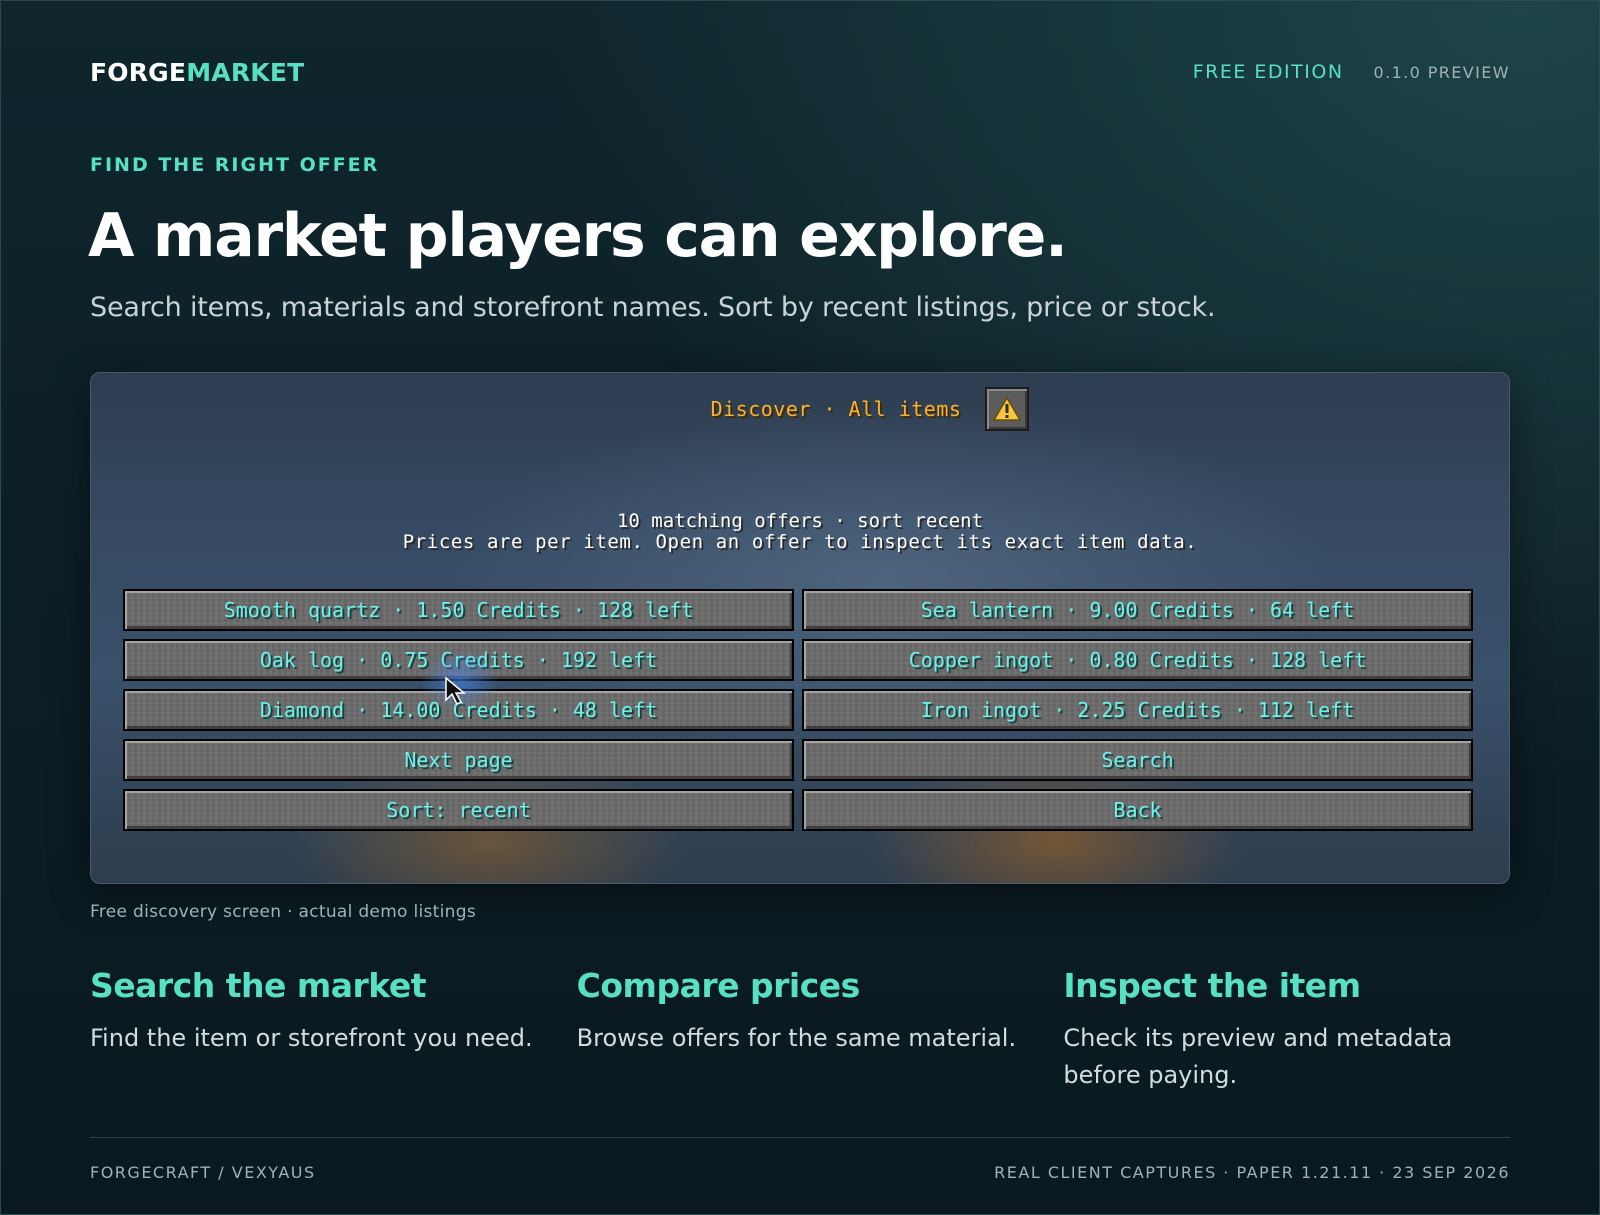  Describe the element at coordinates (458, 760) in the screenshot. I see `next-page-button: Next page` at that location.